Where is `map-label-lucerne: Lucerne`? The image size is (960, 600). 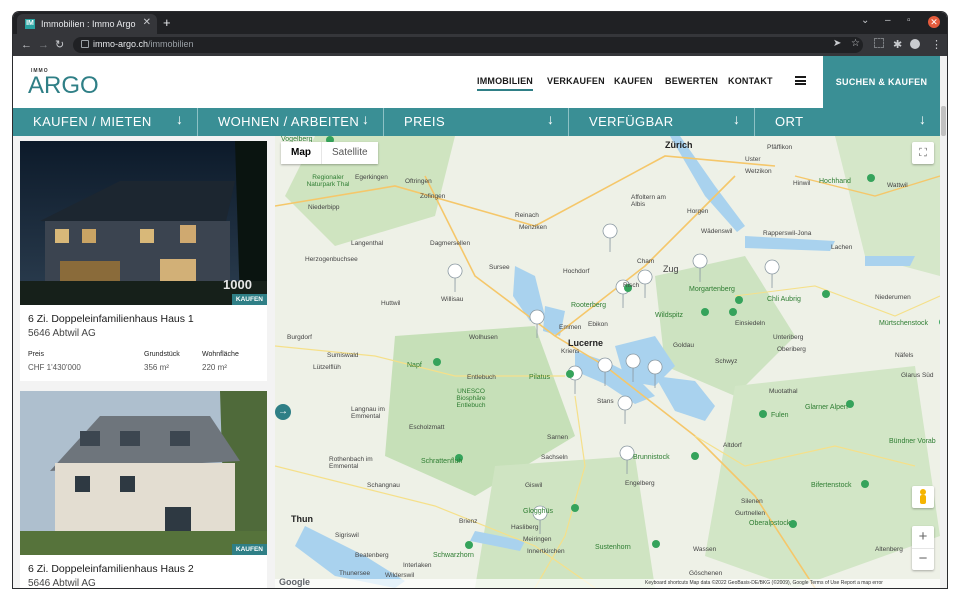
map-label-lucerne: Lucerne is located at coordinates (586, 343).